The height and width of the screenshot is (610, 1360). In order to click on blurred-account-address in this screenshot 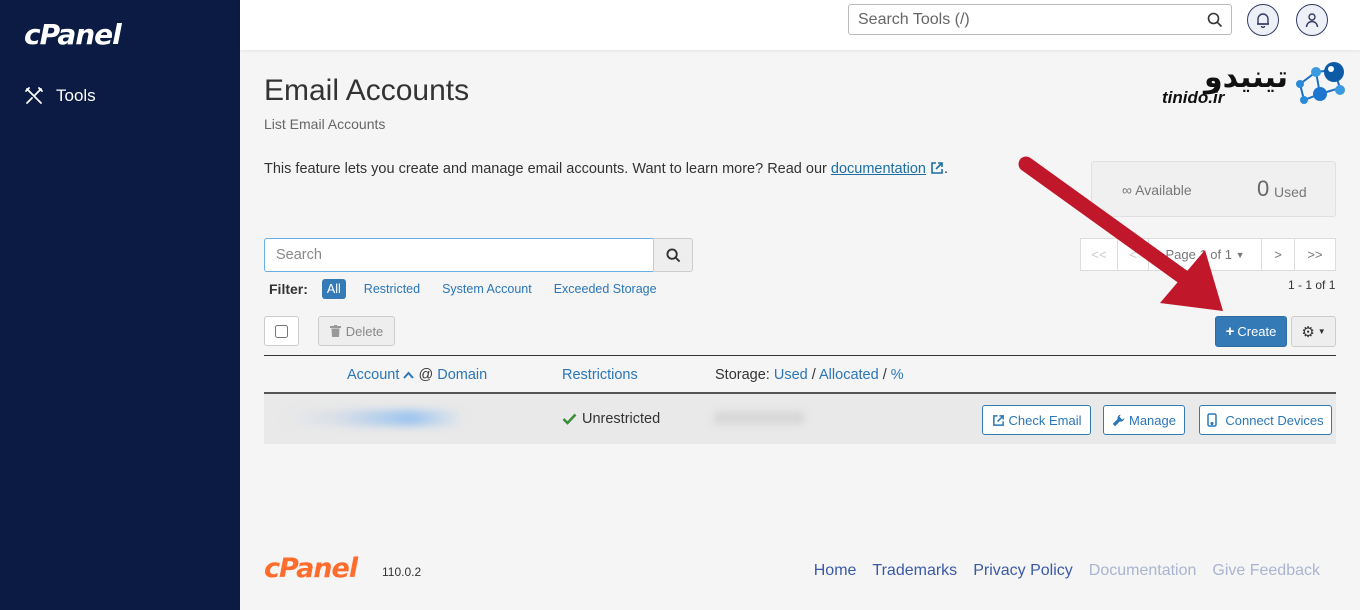, I will do `click(374, 418)`.